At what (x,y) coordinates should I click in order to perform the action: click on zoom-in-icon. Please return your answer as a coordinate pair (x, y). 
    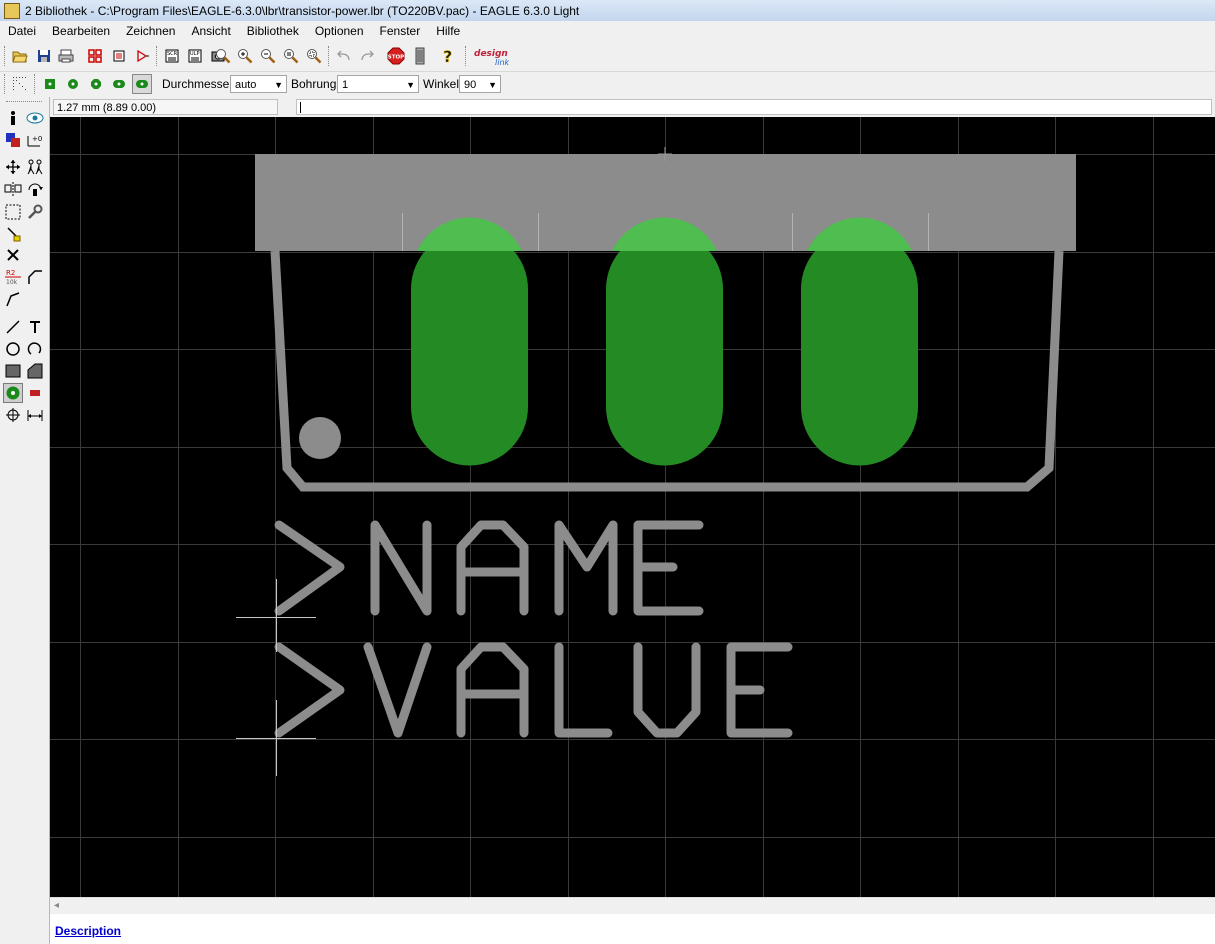
    Looking at the image, I should click on (245, 56).